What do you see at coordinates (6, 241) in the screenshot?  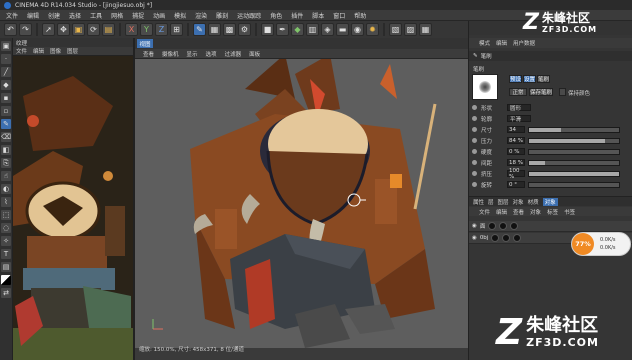 I see `magic-wand-icon: ✧` at bounding box center [6, 241].